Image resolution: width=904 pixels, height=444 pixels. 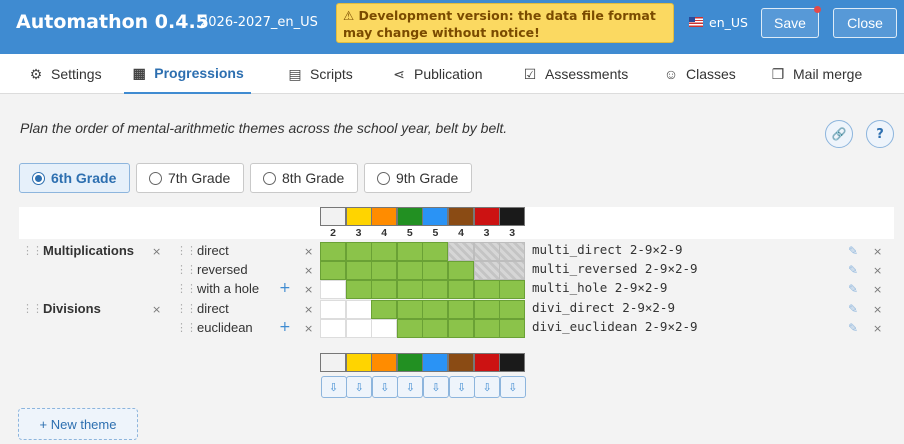 What do you see at coordinates (575, 74) in the screenshot?
I see `tab-assessments: ☑ Assessments` at bounding box center [575, 74].